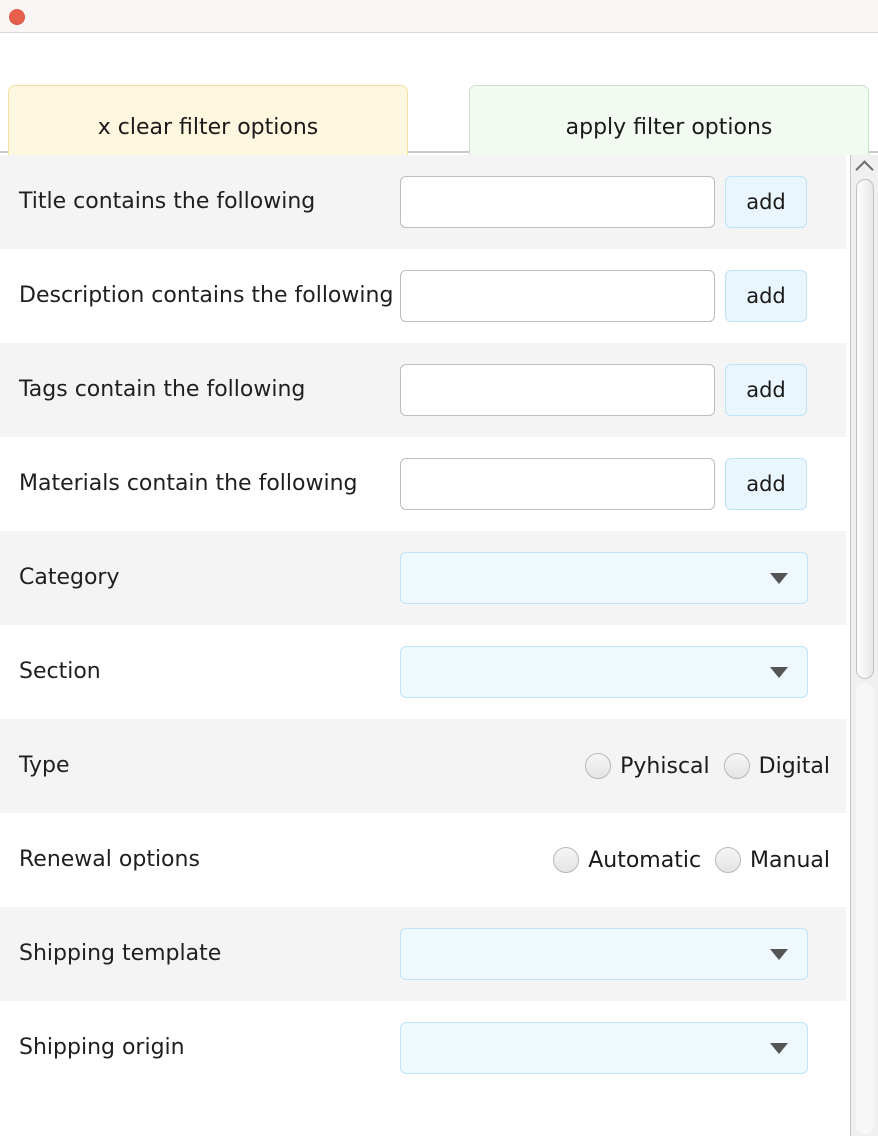  What do you see at coordinates (766, 390) in the screenshot?
I see `tags-add-button: add` at bounding box center [766, 390].